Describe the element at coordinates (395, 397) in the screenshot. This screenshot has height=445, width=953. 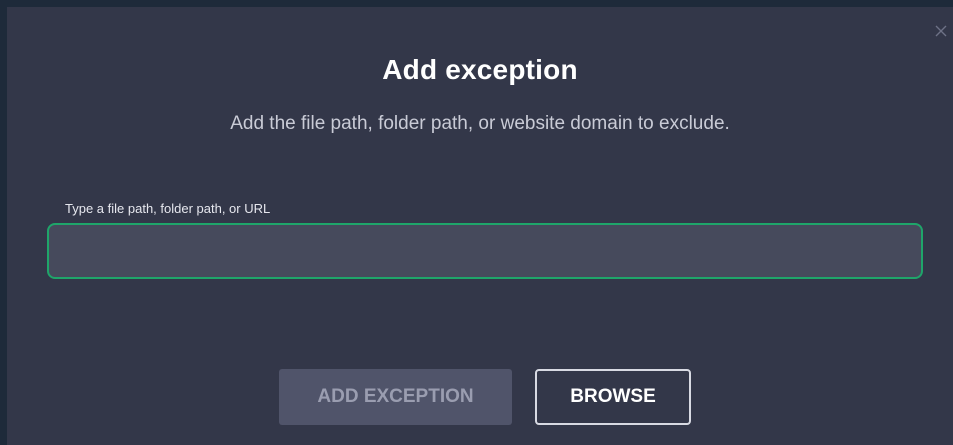
I see `add-exception-button: ADD EXCEPTION` at that location.